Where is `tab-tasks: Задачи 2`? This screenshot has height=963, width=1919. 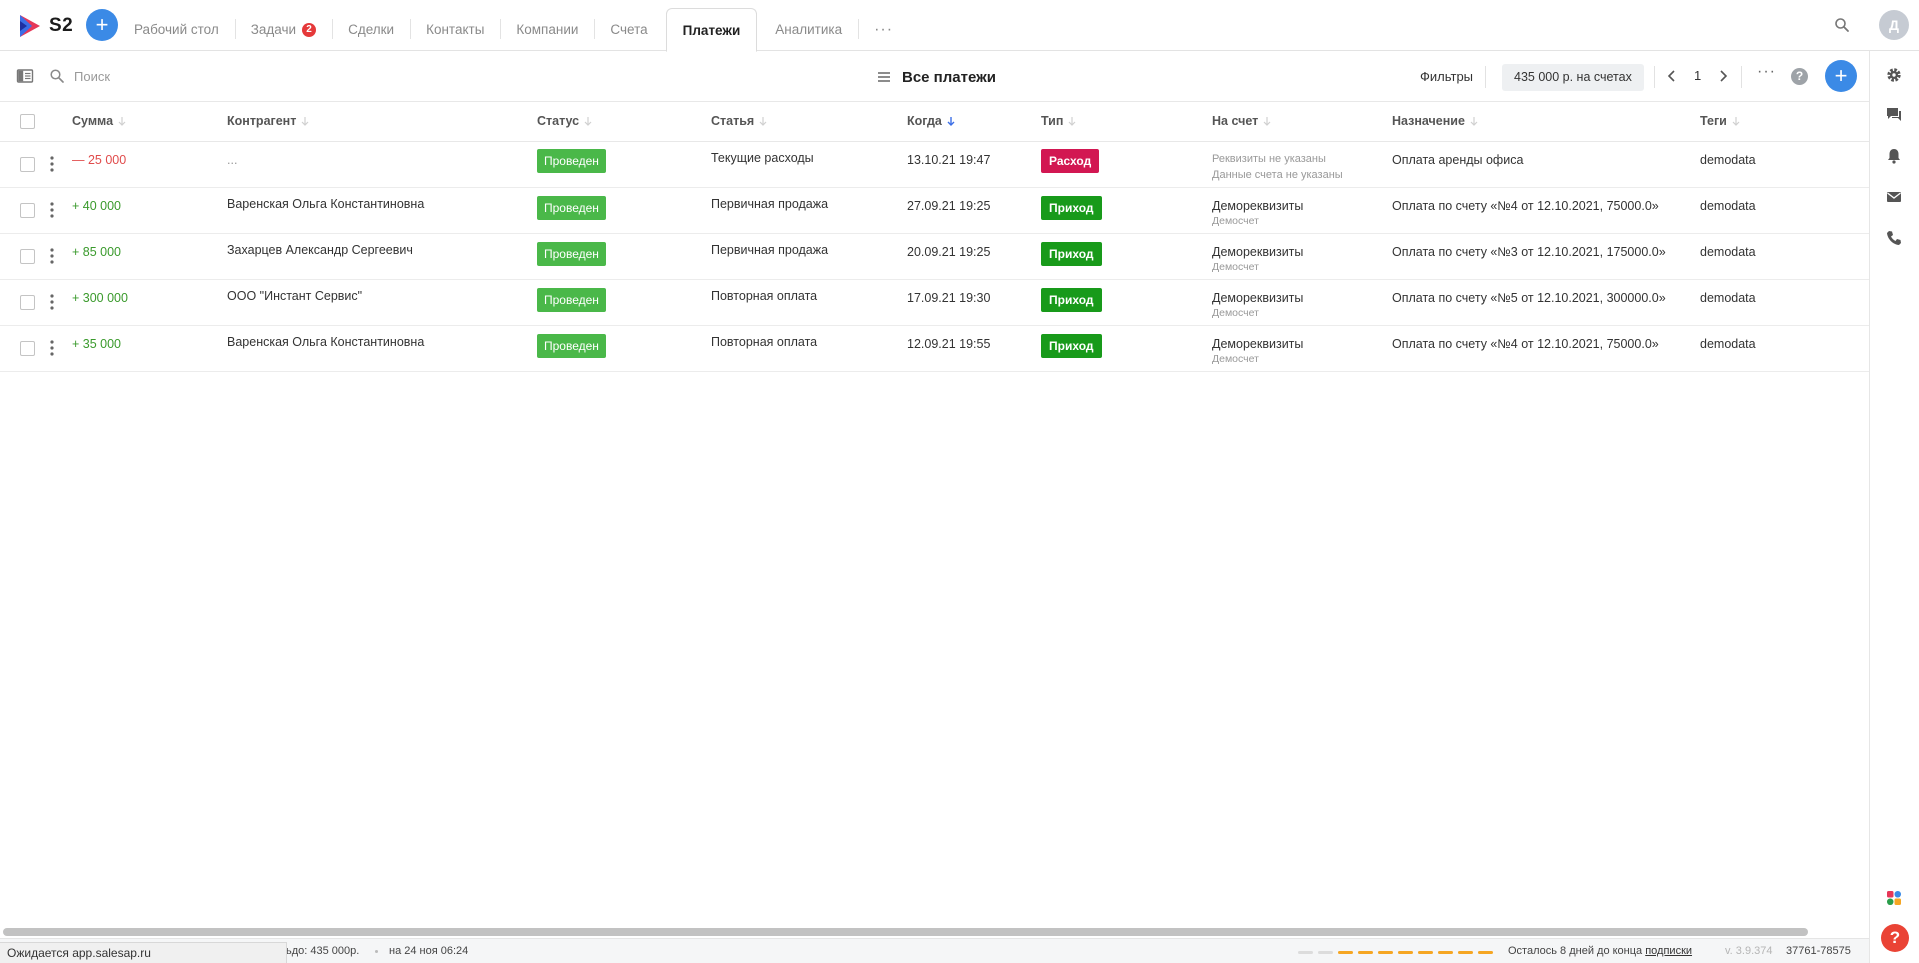
tab-tasks: Задачи 2 is located at coordinates (283, 29).